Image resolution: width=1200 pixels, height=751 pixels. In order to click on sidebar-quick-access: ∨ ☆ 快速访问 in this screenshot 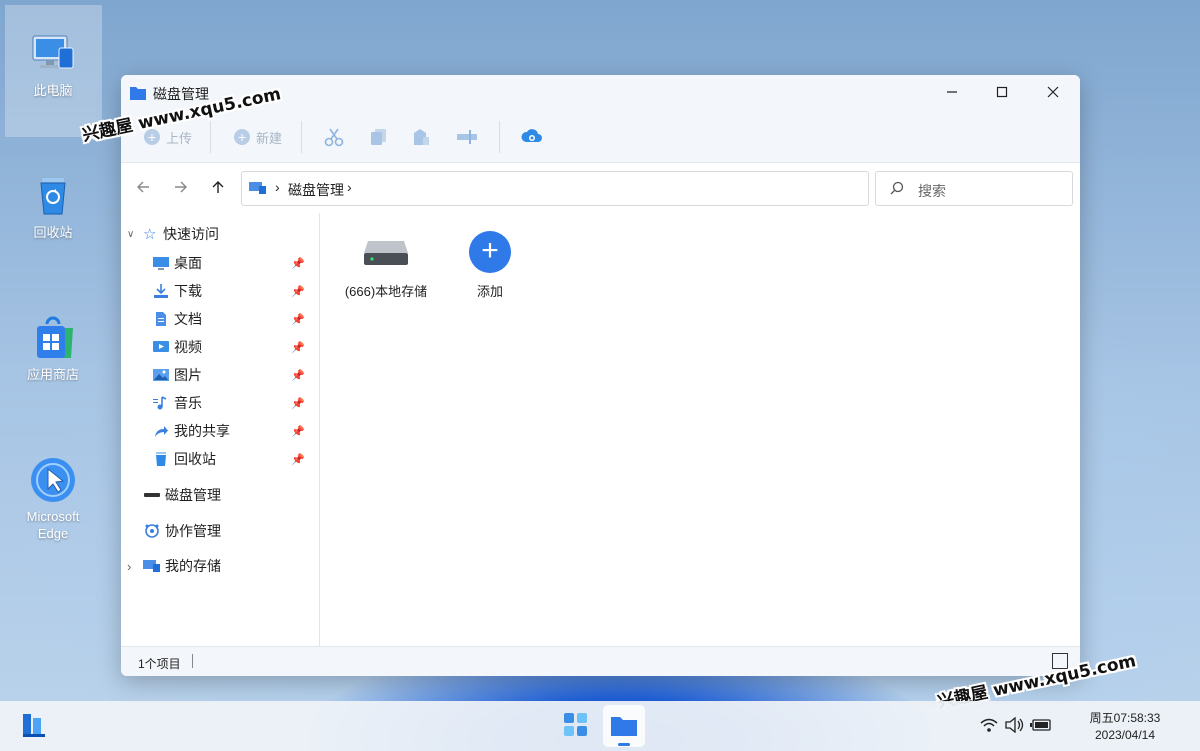, I will do `click(173, 234)`.